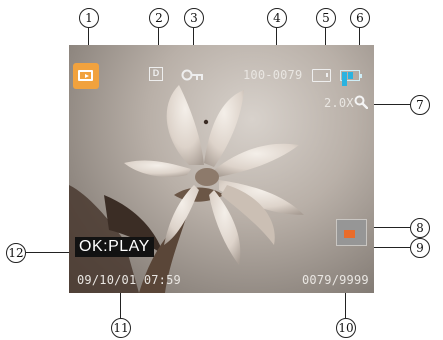  I want to click on image-counter: 0079/9999, so click(335, 280).